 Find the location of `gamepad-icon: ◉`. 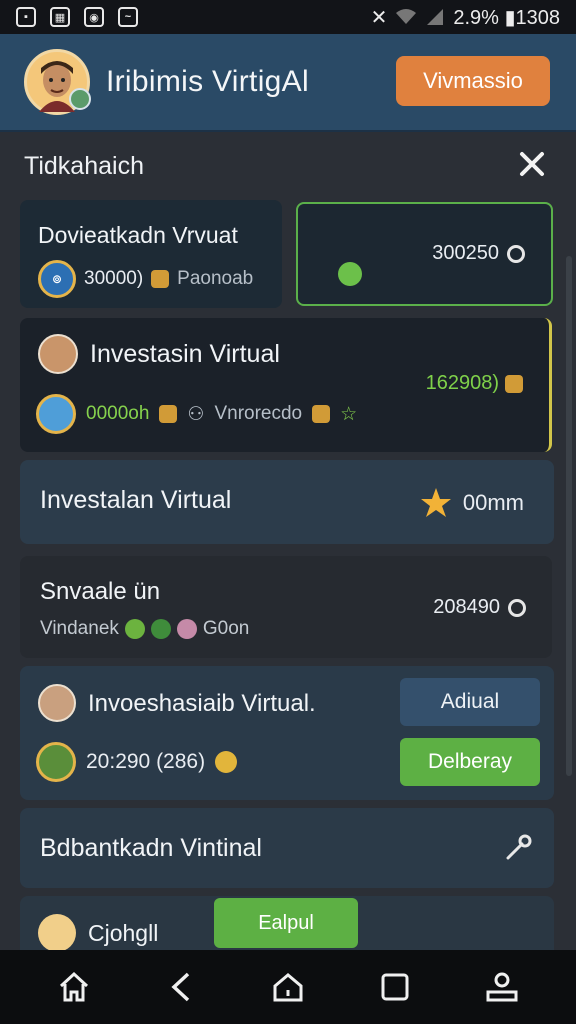

gamepad-icon: ◉ is located at coordinates (94, 17).